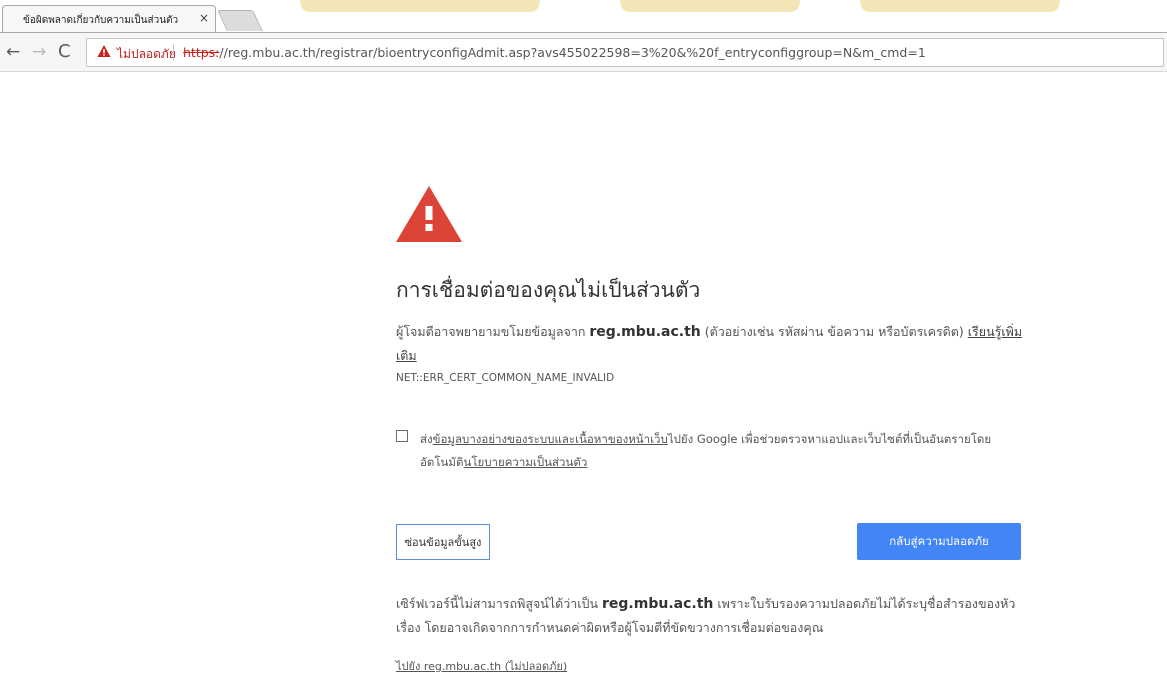 Image resolution: width=1167 pixels, height=679 pixels. I want to click on reload-icon: C, so click(64, 52).